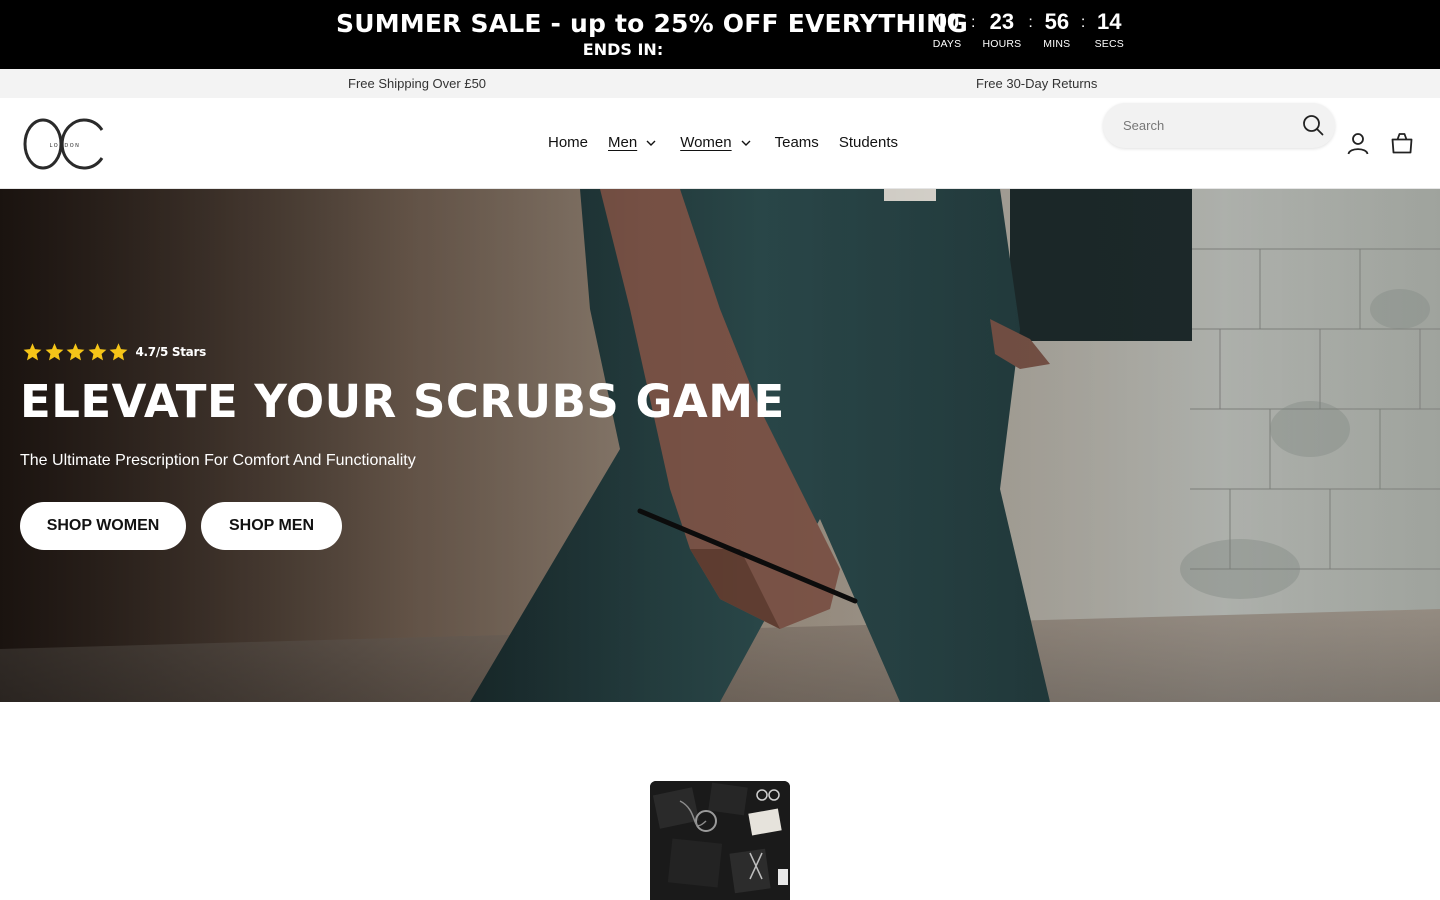  I want to click on countdown-hours: 23 HOURS, so click(1001, 30).